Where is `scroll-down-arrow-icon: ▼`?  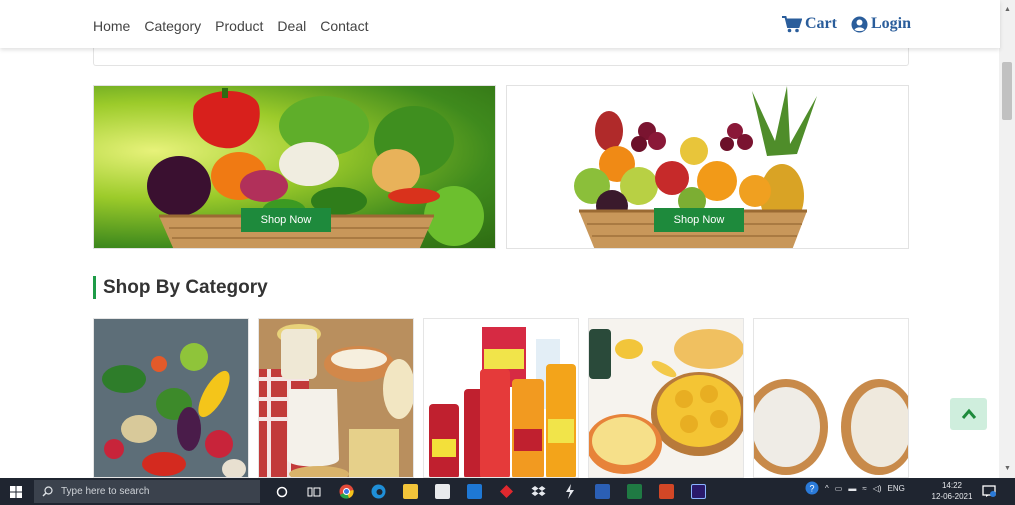 scroll-down-arrow-icon: ▼ is located at coordinates (1007, 468).